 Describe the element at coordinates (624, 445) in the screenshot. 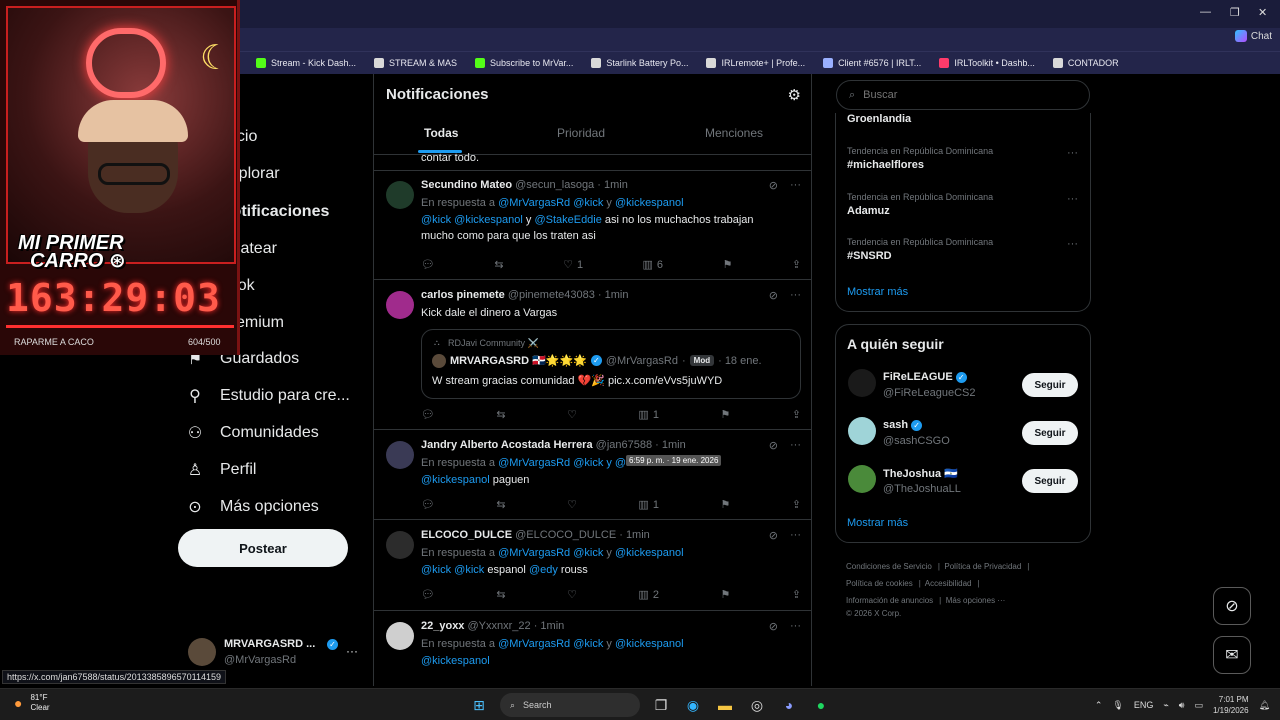

I see `author-handle: @jan67588` at that location.